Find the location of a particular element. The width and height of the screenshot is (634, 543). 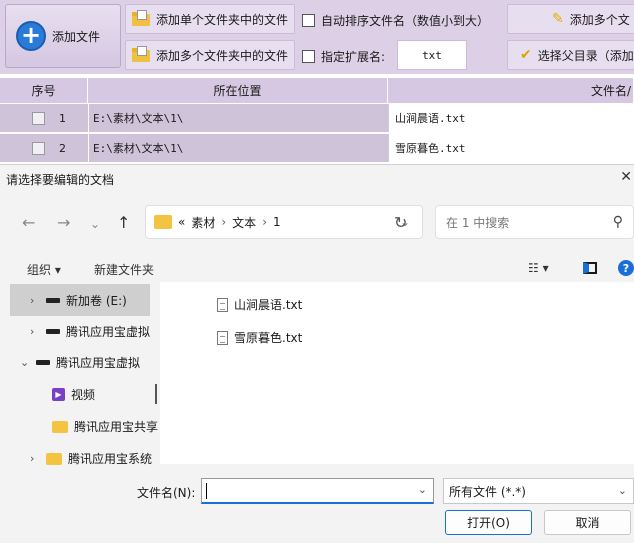

up-arrow-icon: ↑ is located at coordinates (123, 222).